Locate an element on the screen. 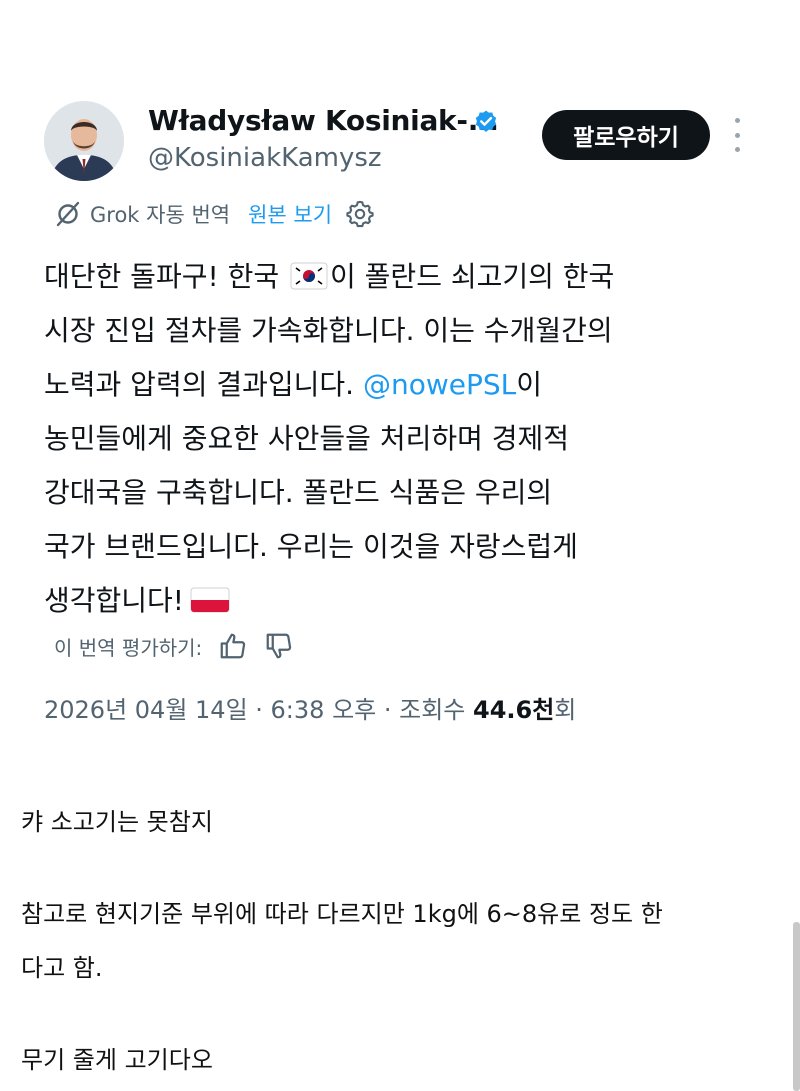 The height and width of the screenshot is (1091, 800). mention-link: @nowePSL is located at coordinates (439, 384).